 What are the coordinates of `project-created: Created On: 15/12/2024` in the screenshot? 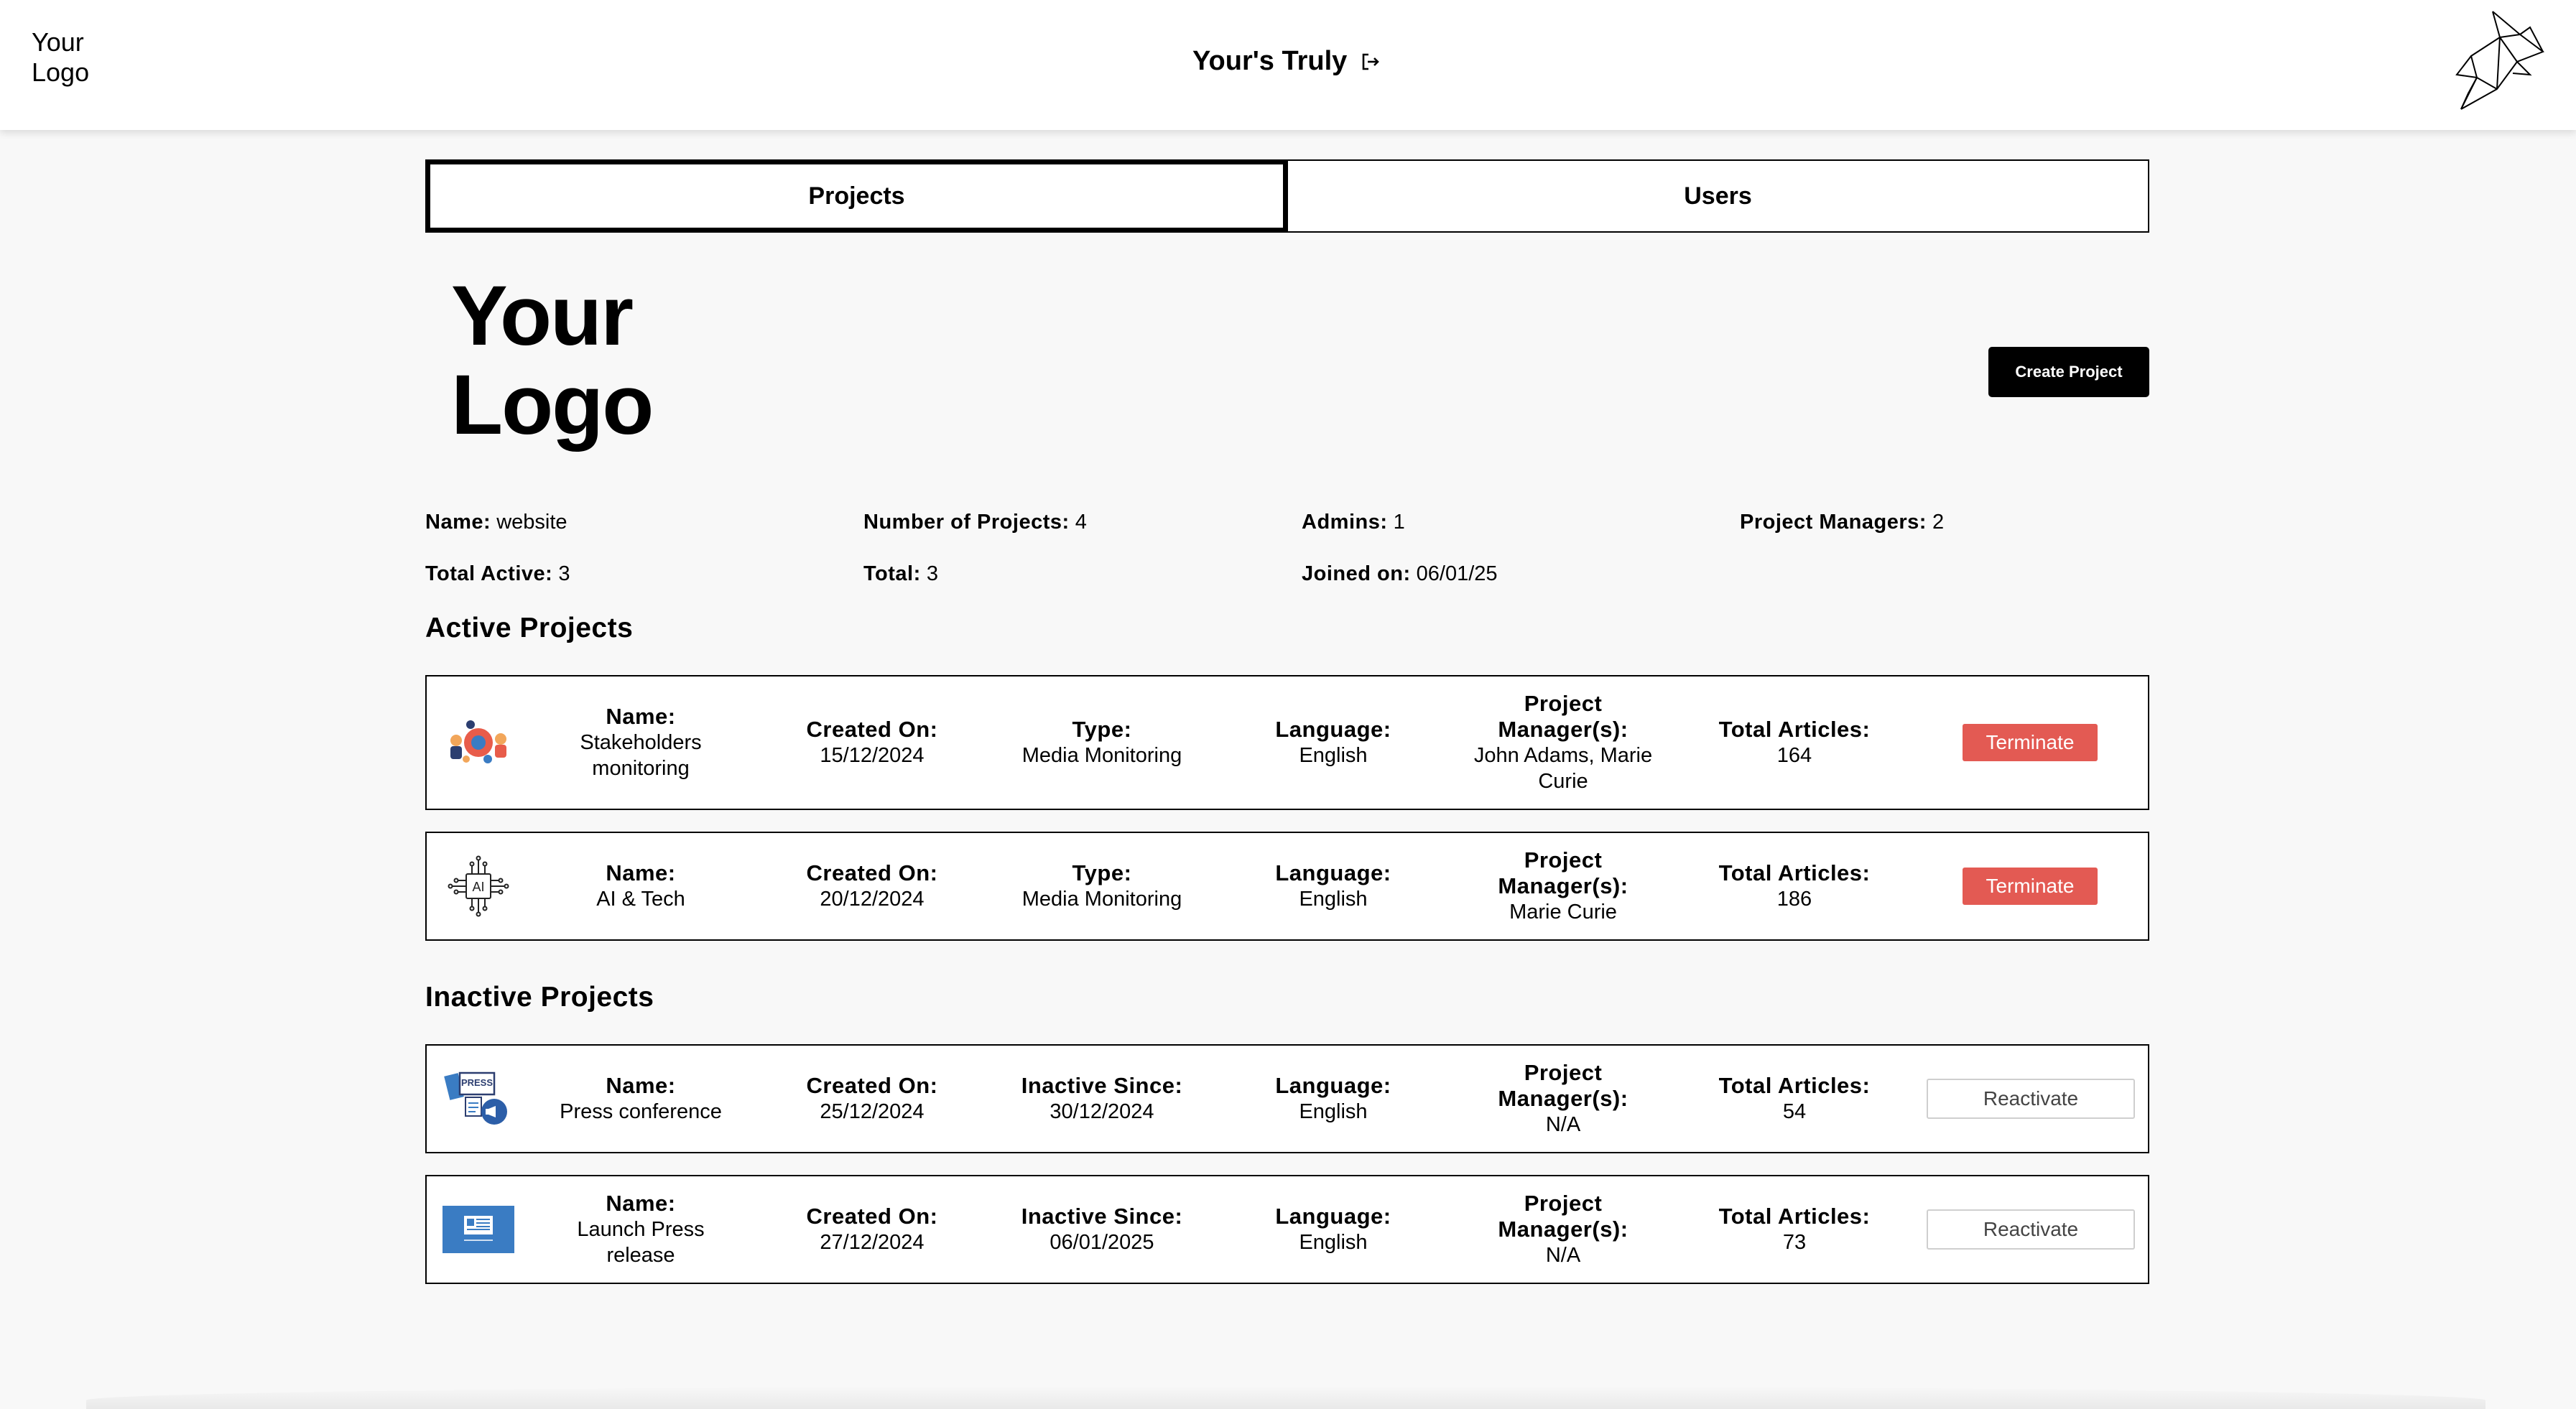 It's located at (872, 742).